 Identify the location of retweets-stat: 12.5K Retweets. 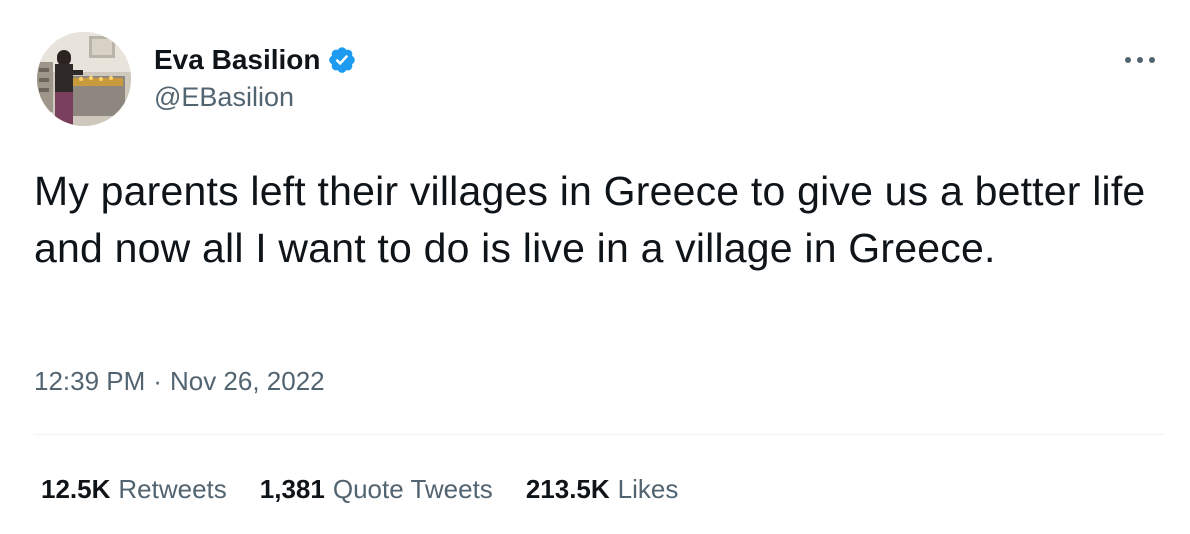
(134, 489).